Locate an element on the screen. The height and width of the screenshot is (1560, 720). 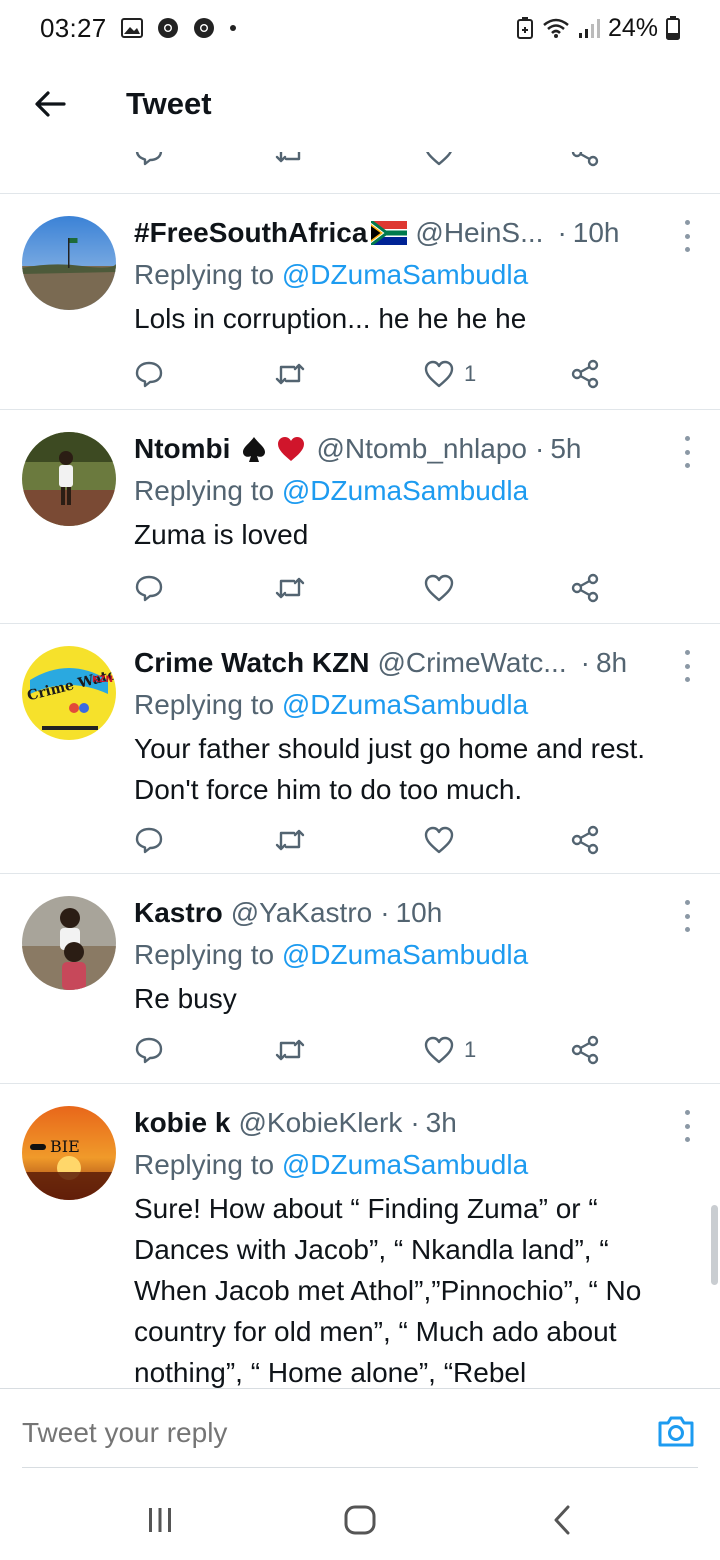
tweet-reply-input is located at coordinates (302, 1433).